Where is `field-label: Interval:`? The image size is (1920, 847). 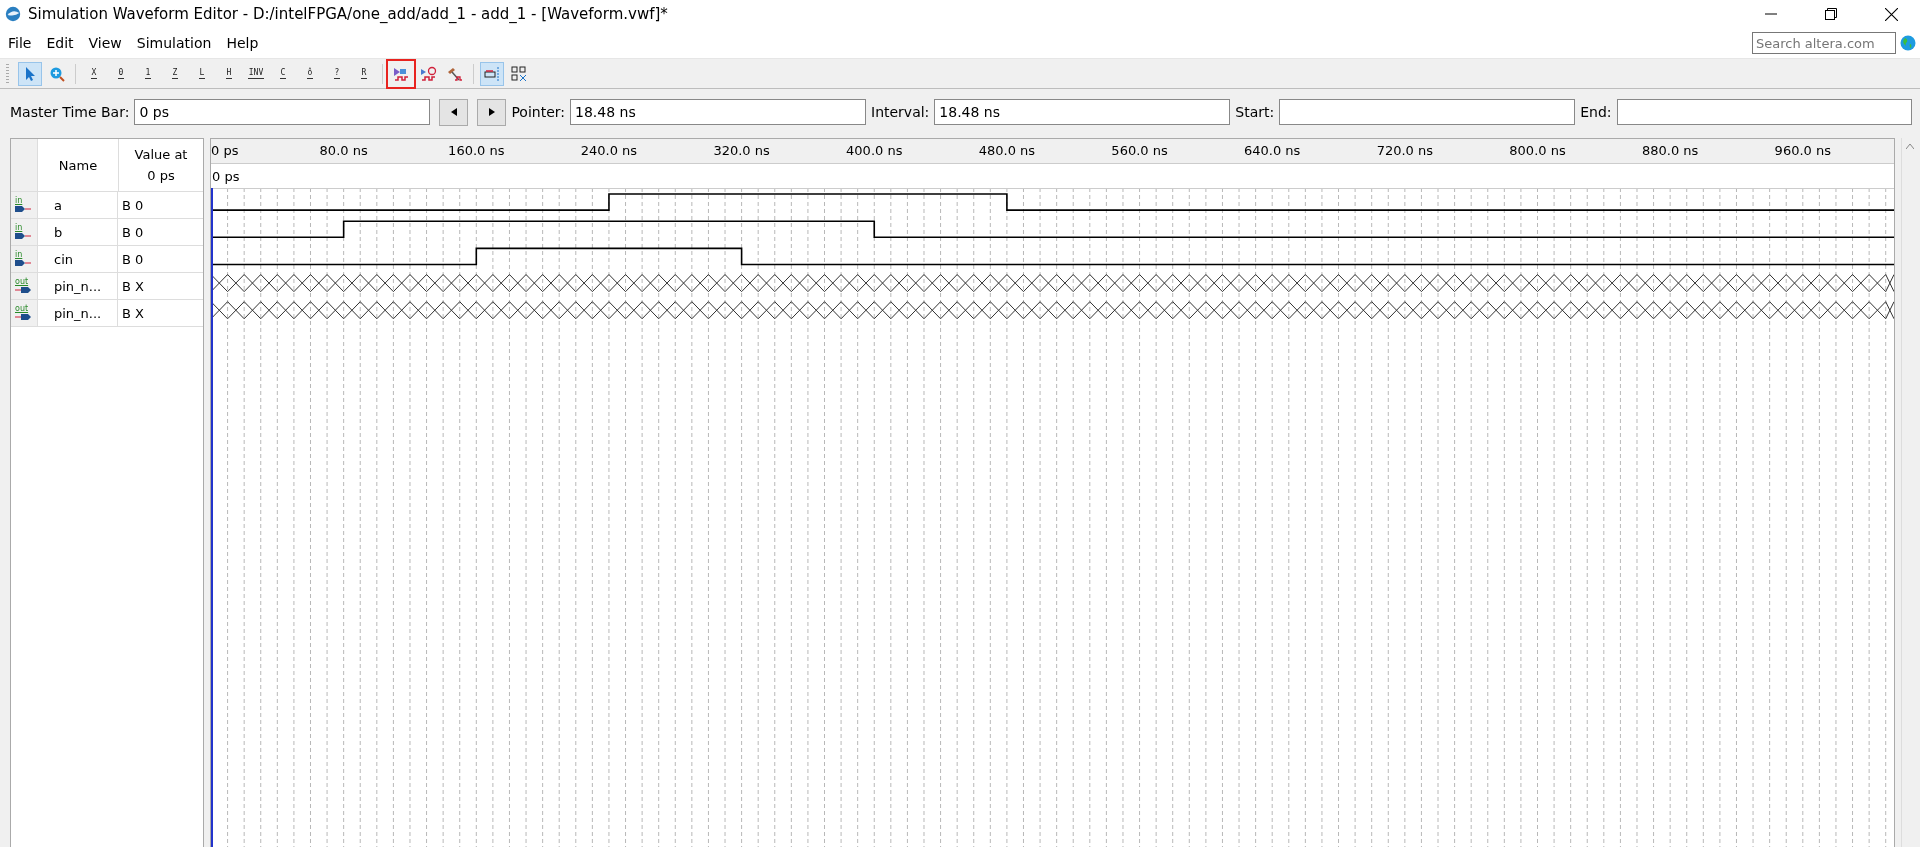 field-label: Interval: is located at coordinates (900, 112).